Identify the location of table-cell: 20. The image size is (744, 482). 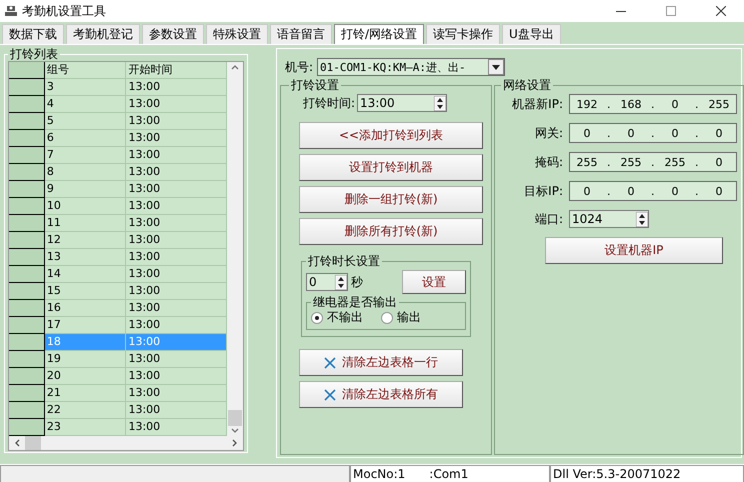
(85, 376).